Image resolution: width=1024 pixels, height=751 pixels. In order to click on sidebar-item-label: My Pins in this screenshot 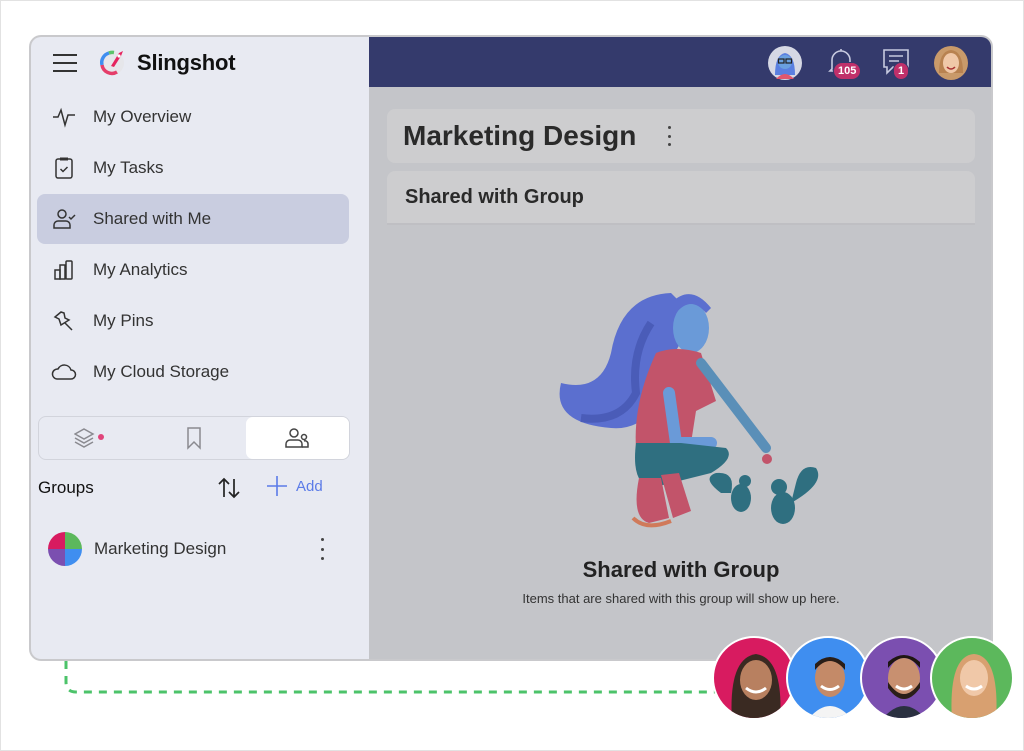, I will do `click(123, 320)`.